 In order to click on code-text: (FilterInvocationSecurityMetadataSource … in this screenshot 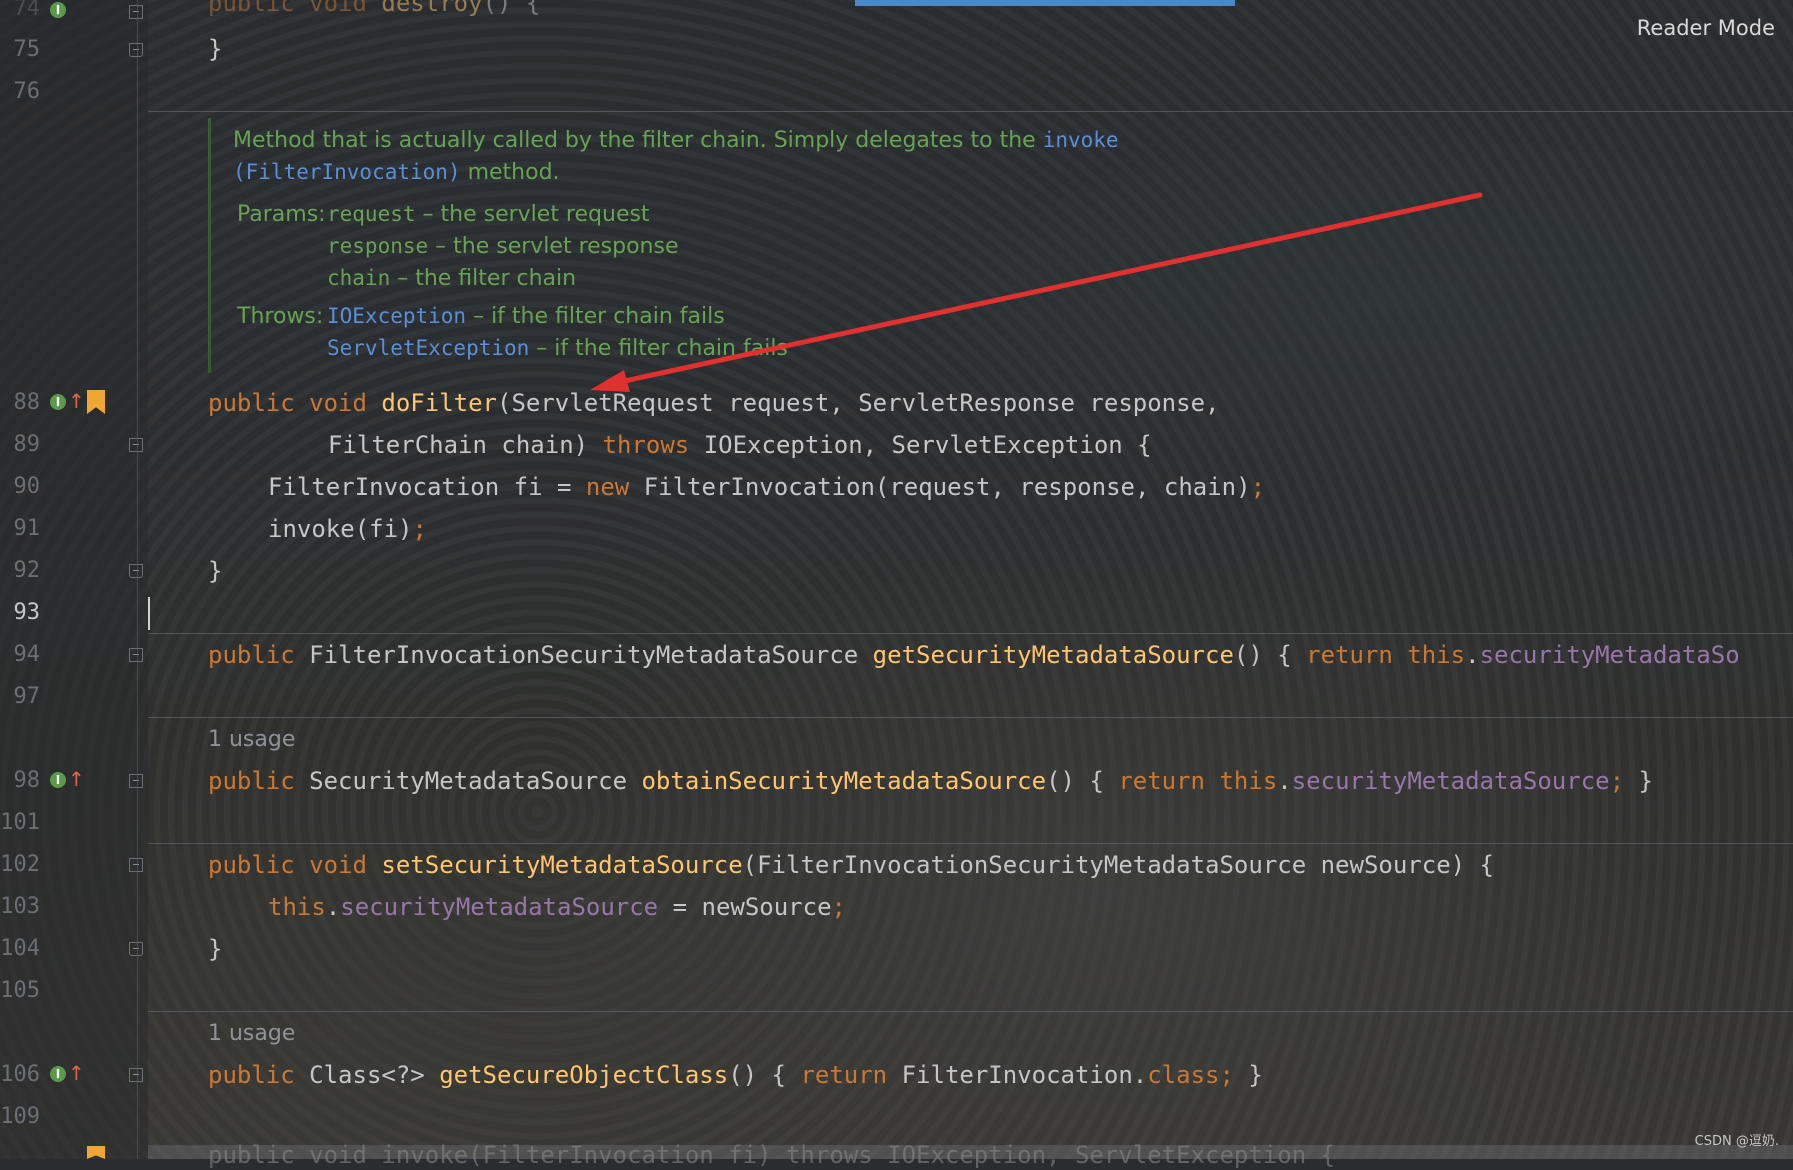, I will do `click(1118, 865)`.